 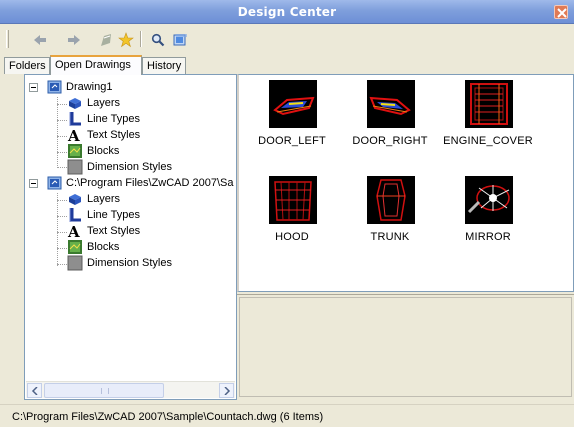 I want to click on block-item-hood: HOOD, so click(x=289, y=211).